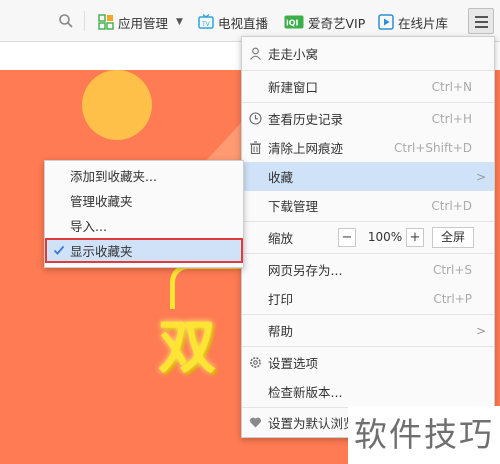  Describe the element at coordinates (453, 237) in the screenshot. I see `fullscreen-button: 全屏` at that location.